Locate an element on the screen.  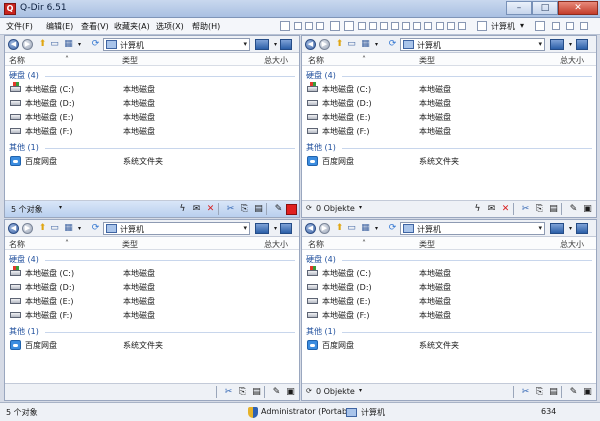
layout-13-icon is located at coordinates (428, 26).